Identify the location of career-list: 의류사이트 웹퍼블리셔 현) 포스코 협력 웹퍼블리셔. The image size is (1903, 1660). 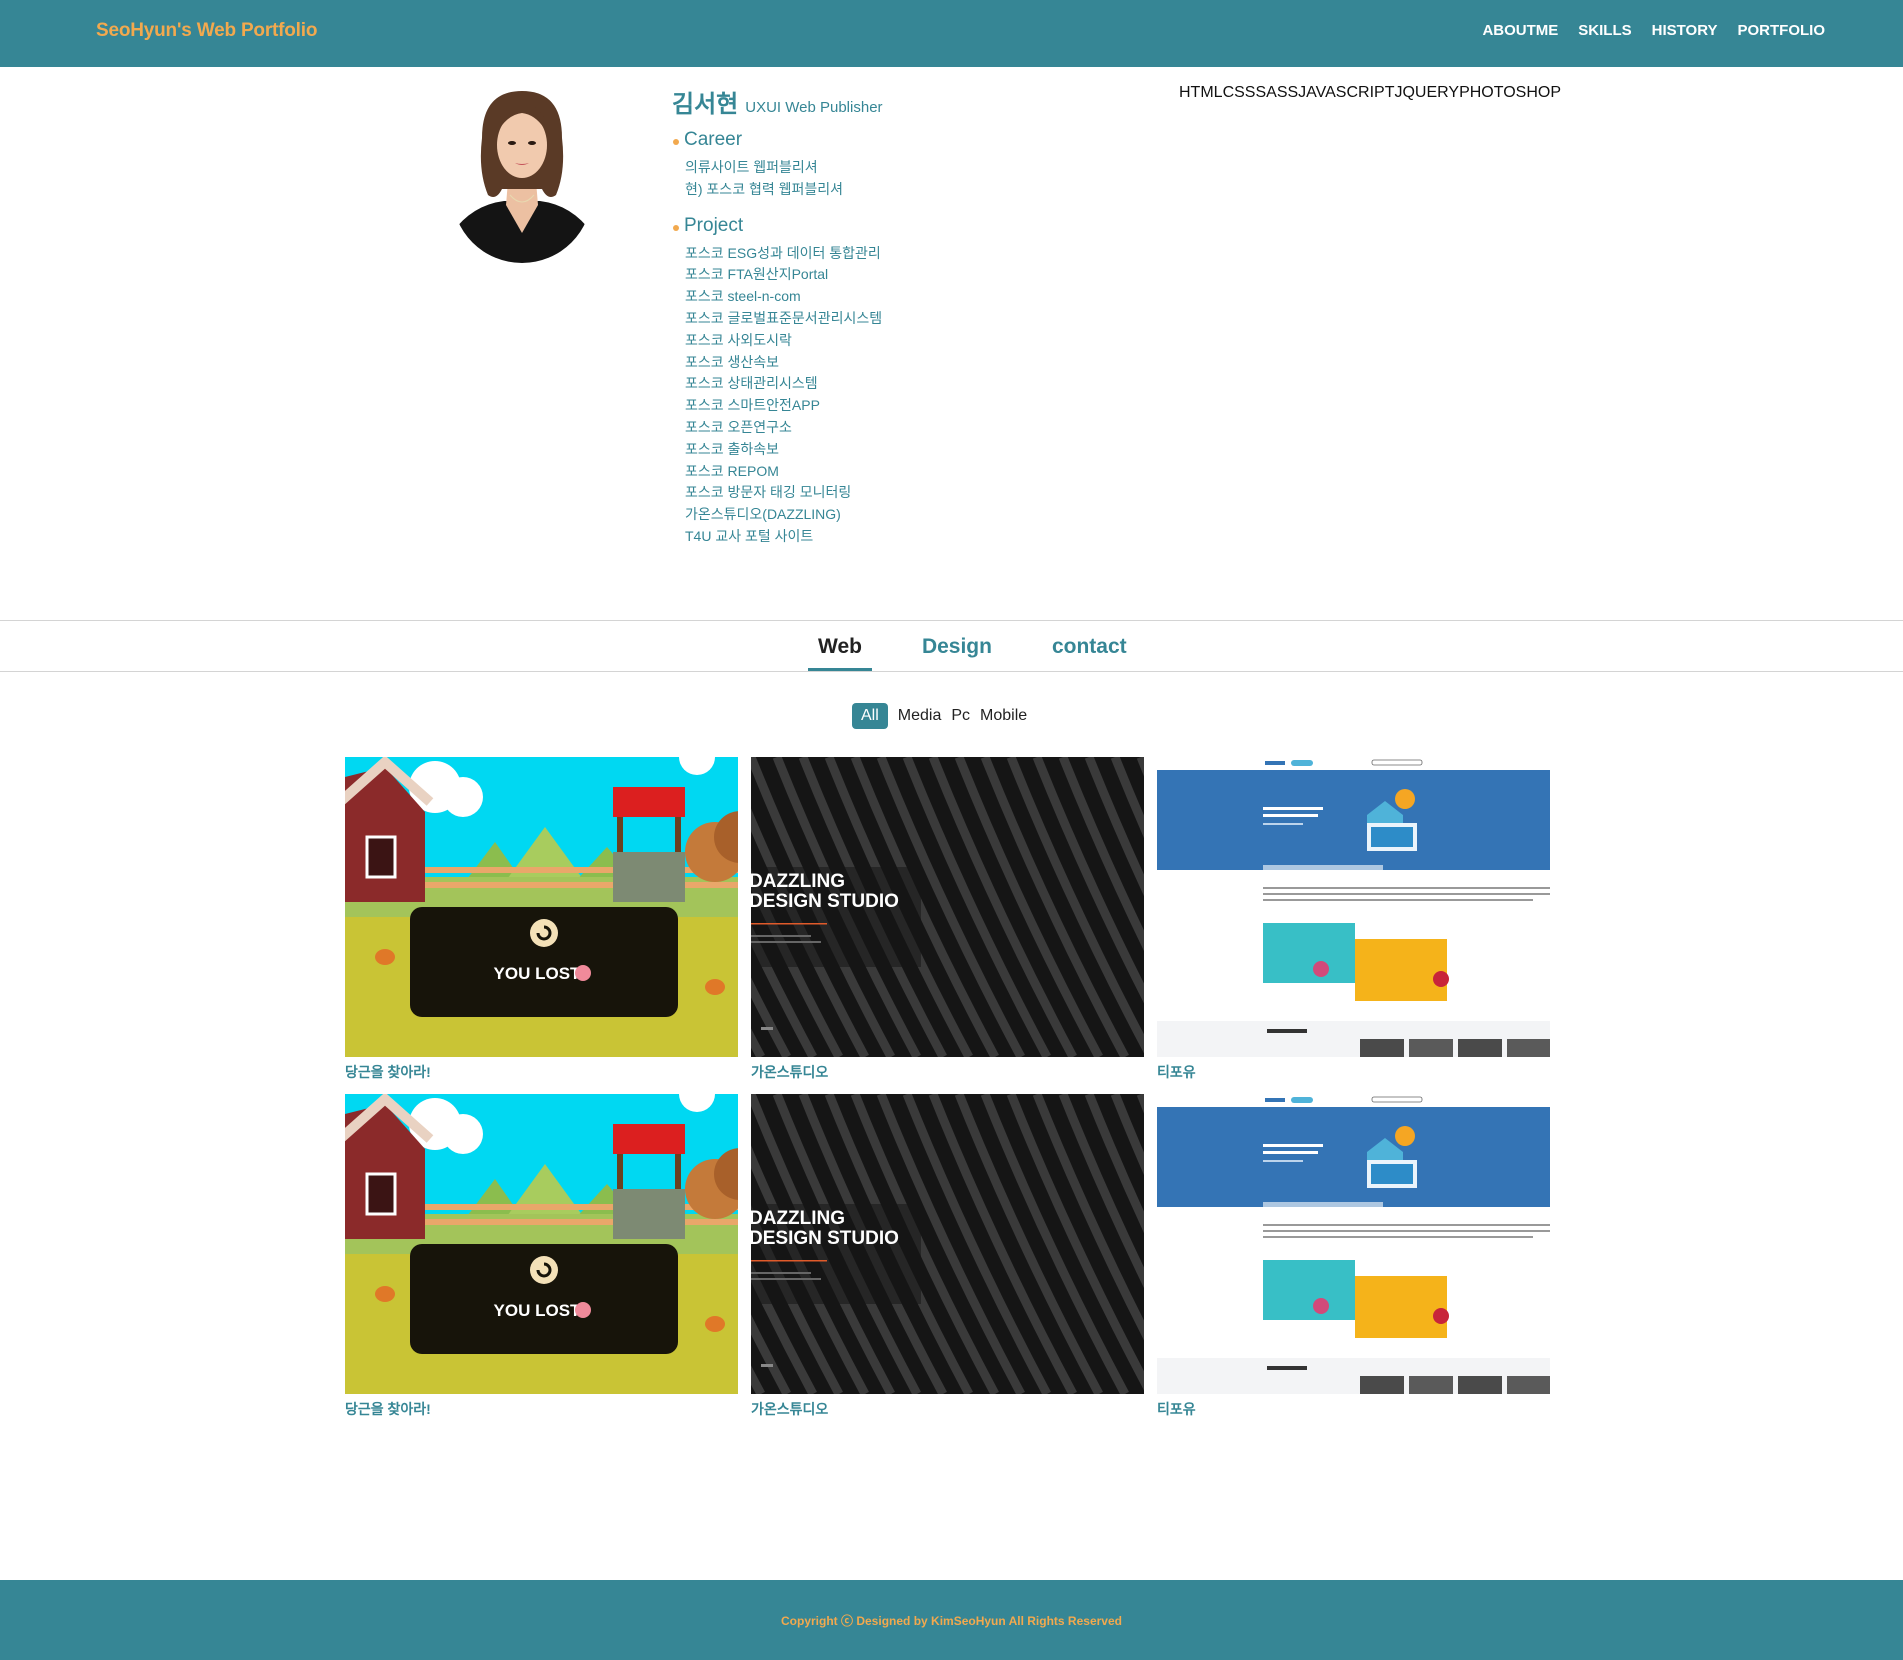
(777, 179).